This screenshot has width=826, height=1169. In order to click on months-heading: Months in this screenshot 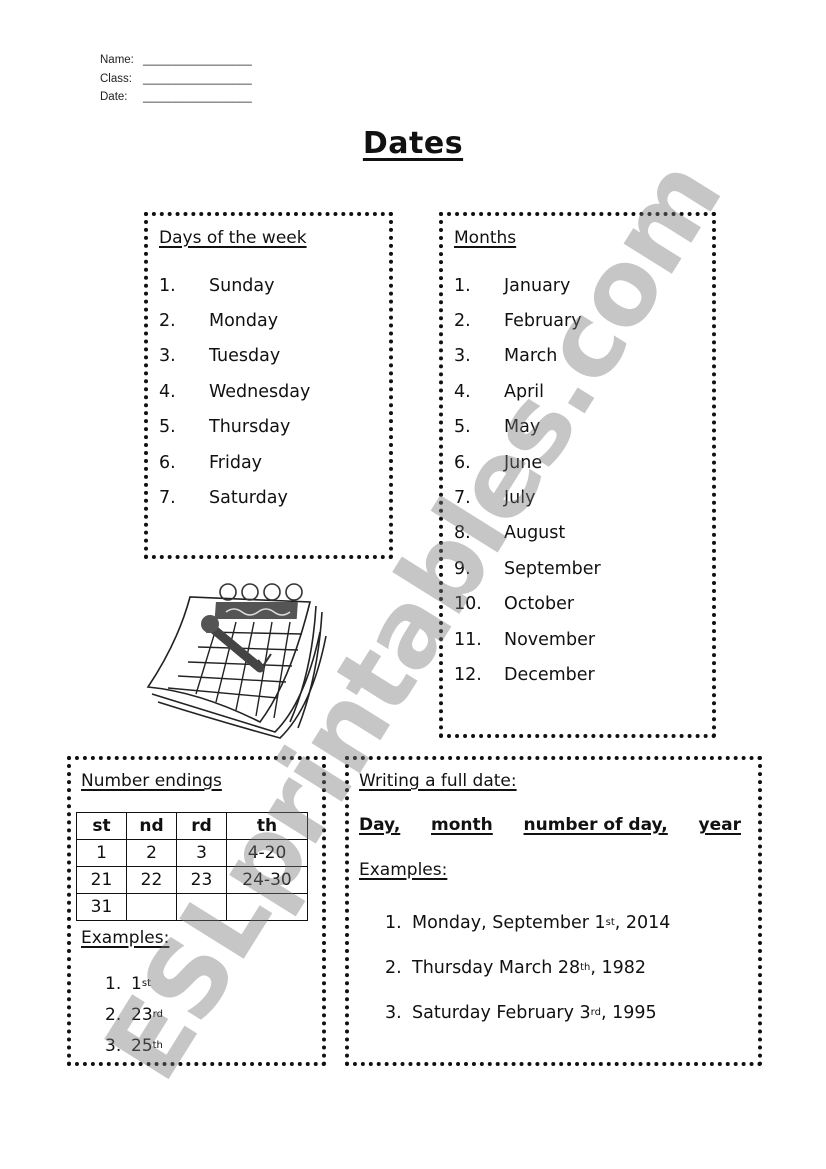, I will do `click(485, 238)`.